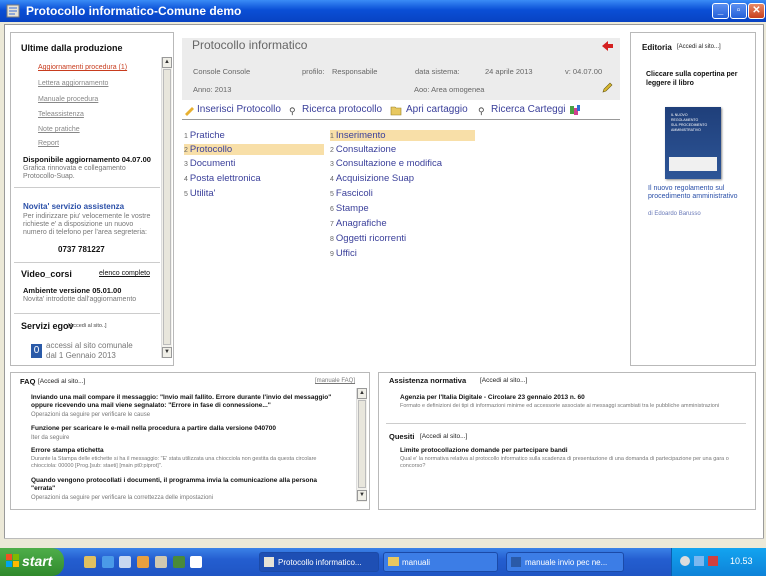 This screenshot has height=576, width=766. I want to click on security-icon, so click(713, 561).